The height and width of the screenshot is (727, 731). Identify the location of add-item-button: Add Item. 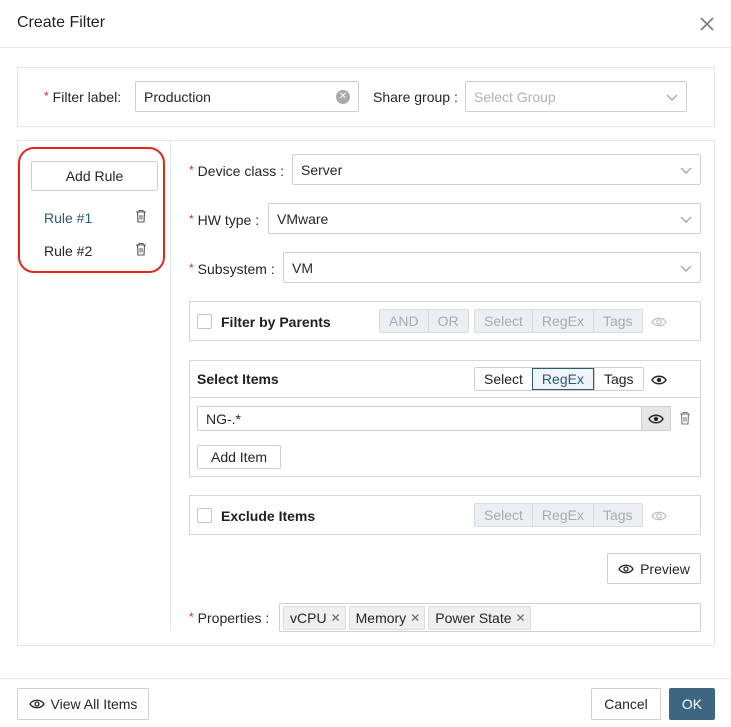
(239, 457).